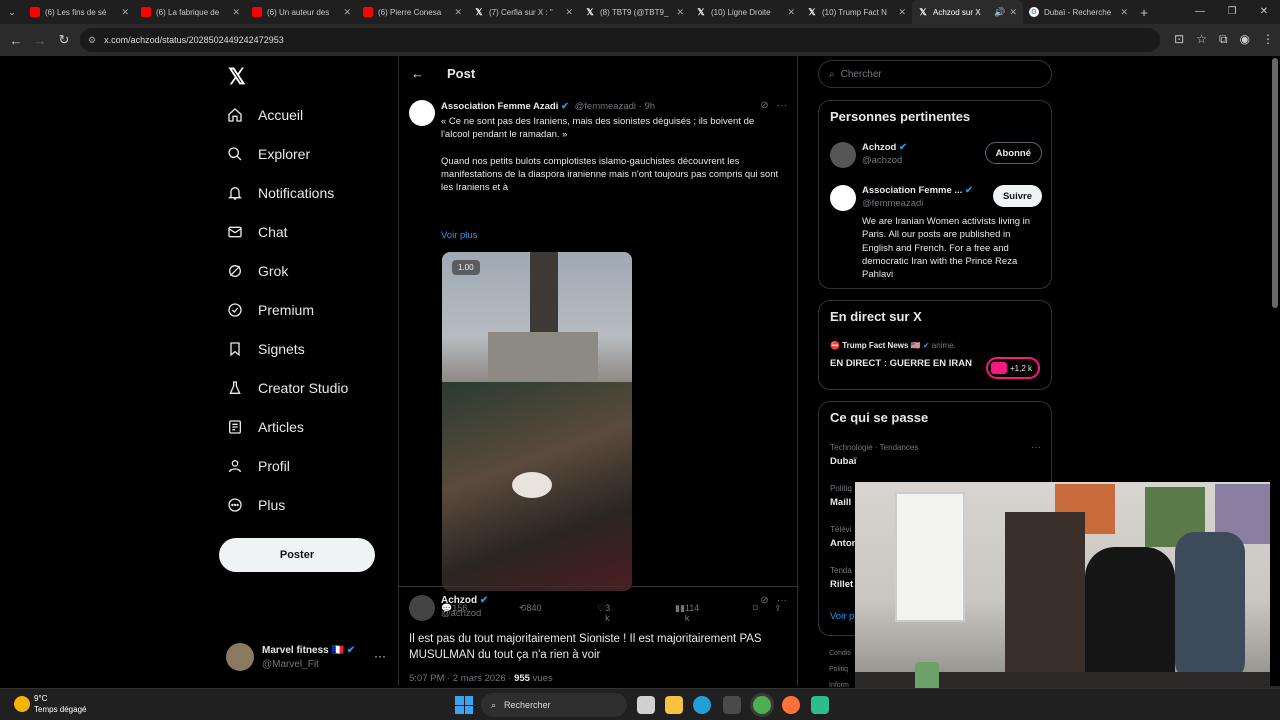 This screenshot has height=720, width=1280. I want to click on forward-icon: →, so click(40, 40).